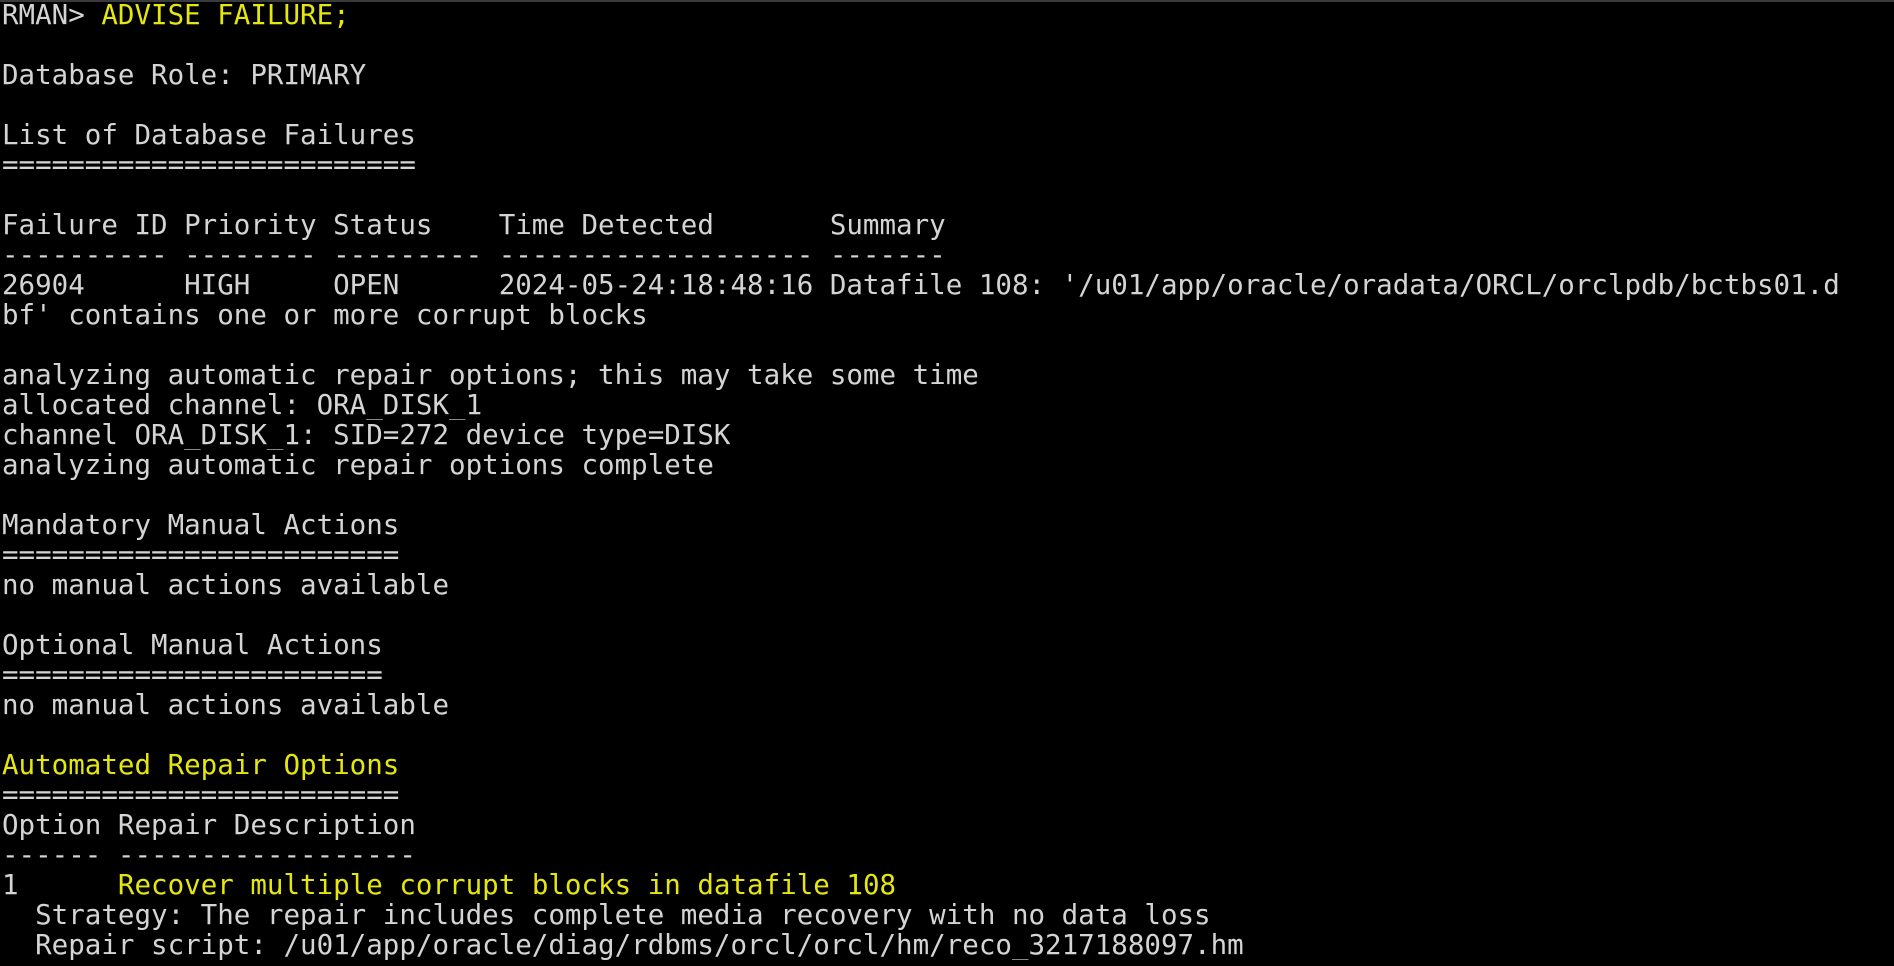 Image resolution: width=1894 pixels, height=966 pixels. Describe the element at coordinates (325, 315) in the screenshot. I see `failure-row-continuation: bf' contains one or more corrupt blocks` at that location.